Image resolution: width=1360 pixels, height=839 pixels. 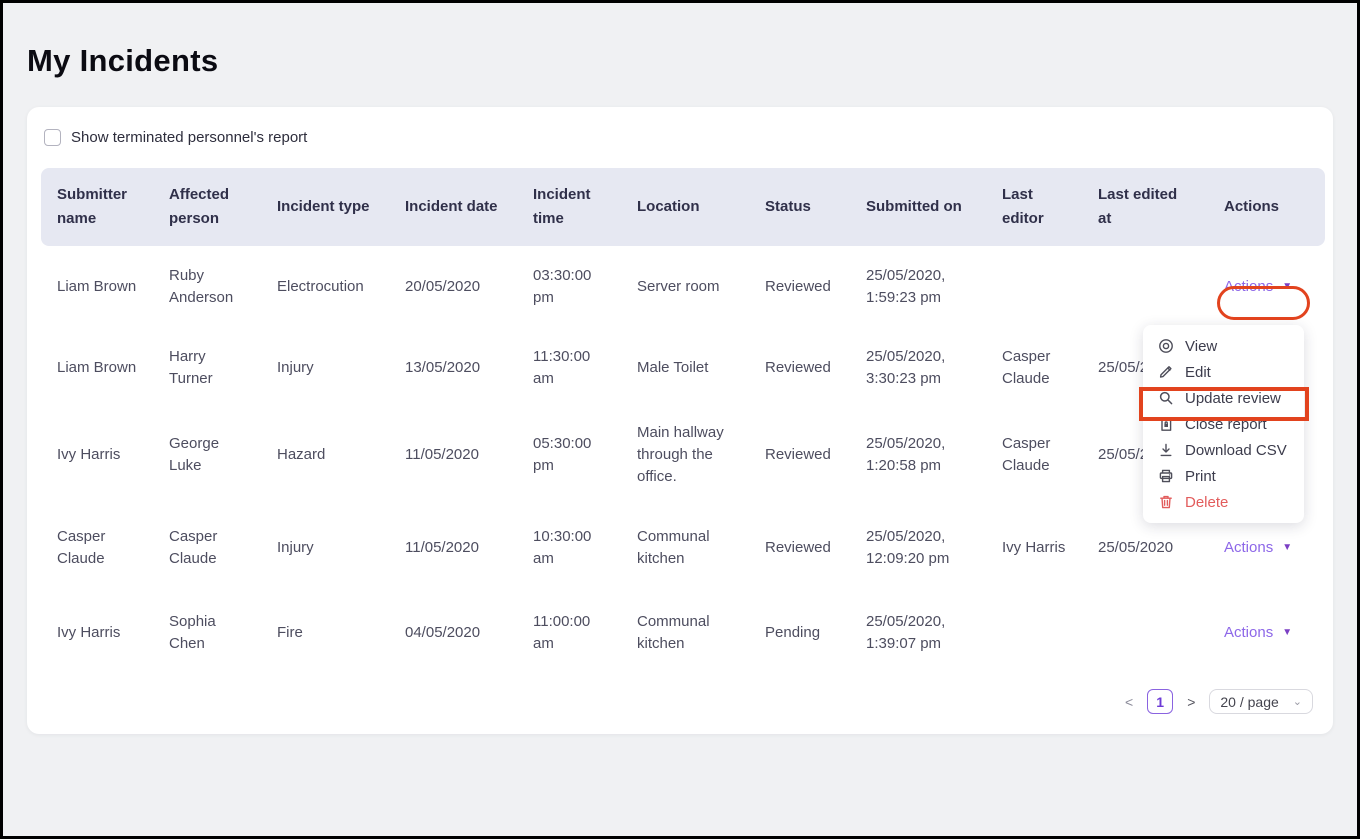 What do you see at coordinates (1145, 207) in the screenshot?
I see `column-header-last-edited-at: Last edited at` at bounding box center [1145, 207].